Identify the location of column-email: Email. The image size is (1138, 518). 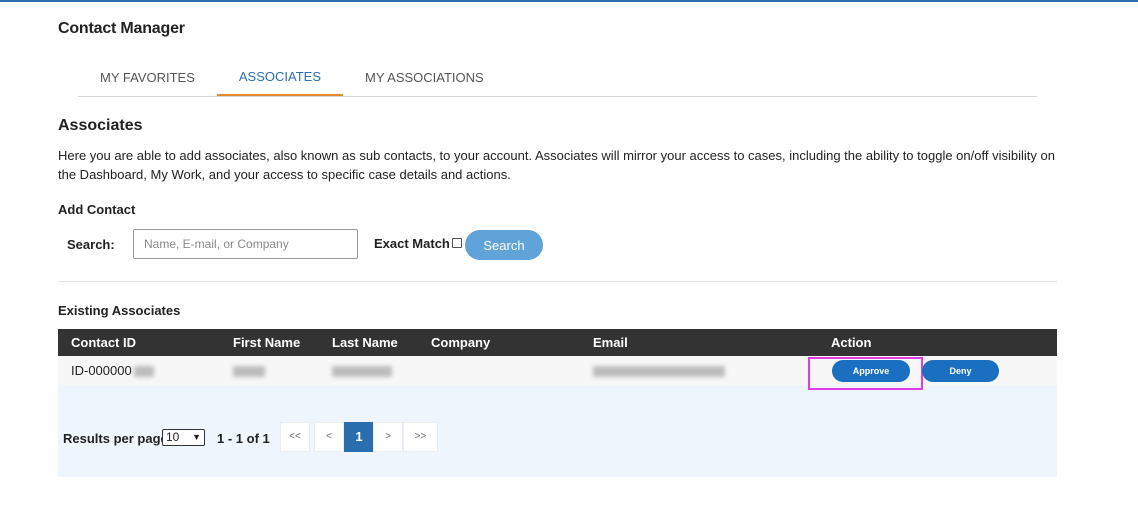
(610, 342).